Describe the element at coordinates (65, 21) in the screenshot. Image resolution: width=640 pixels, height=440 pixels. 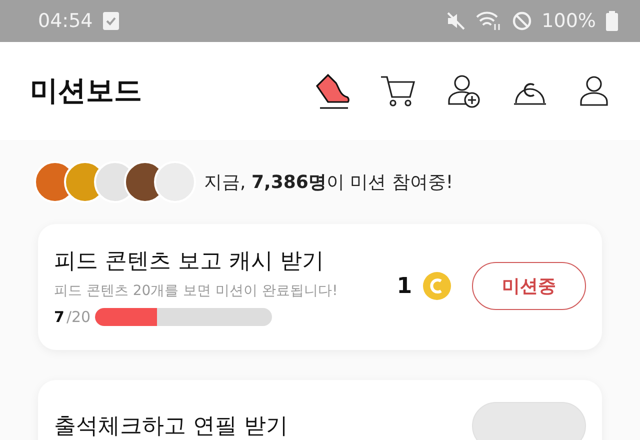
I see `status-time: 04:54` at that location.